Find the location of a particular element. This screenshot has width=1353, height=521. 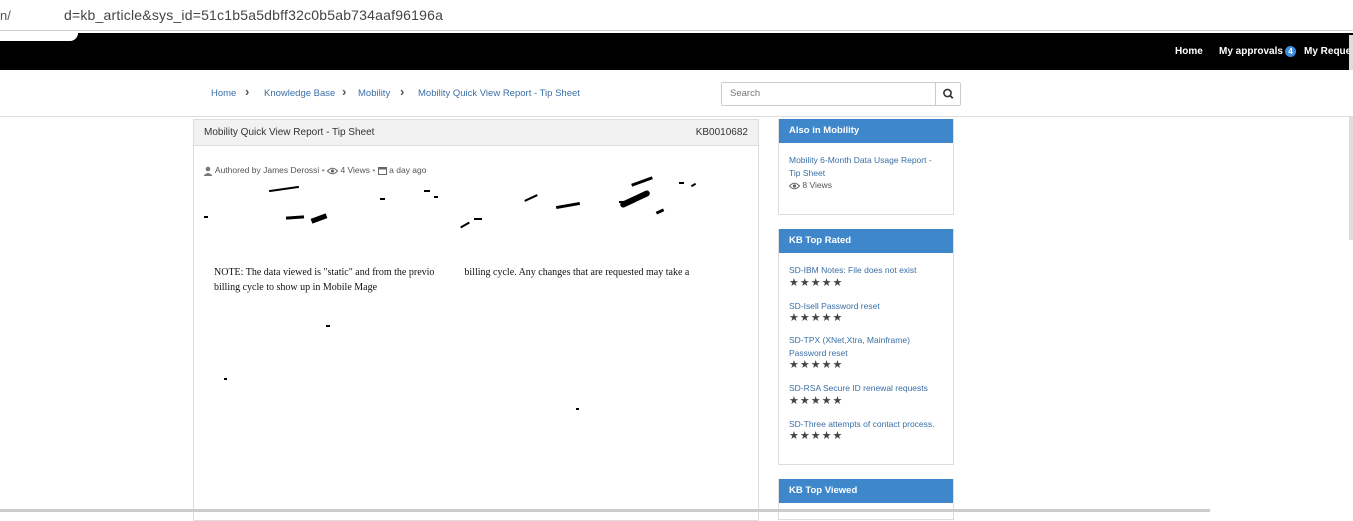

search-button is located at coordinates (947, 94).